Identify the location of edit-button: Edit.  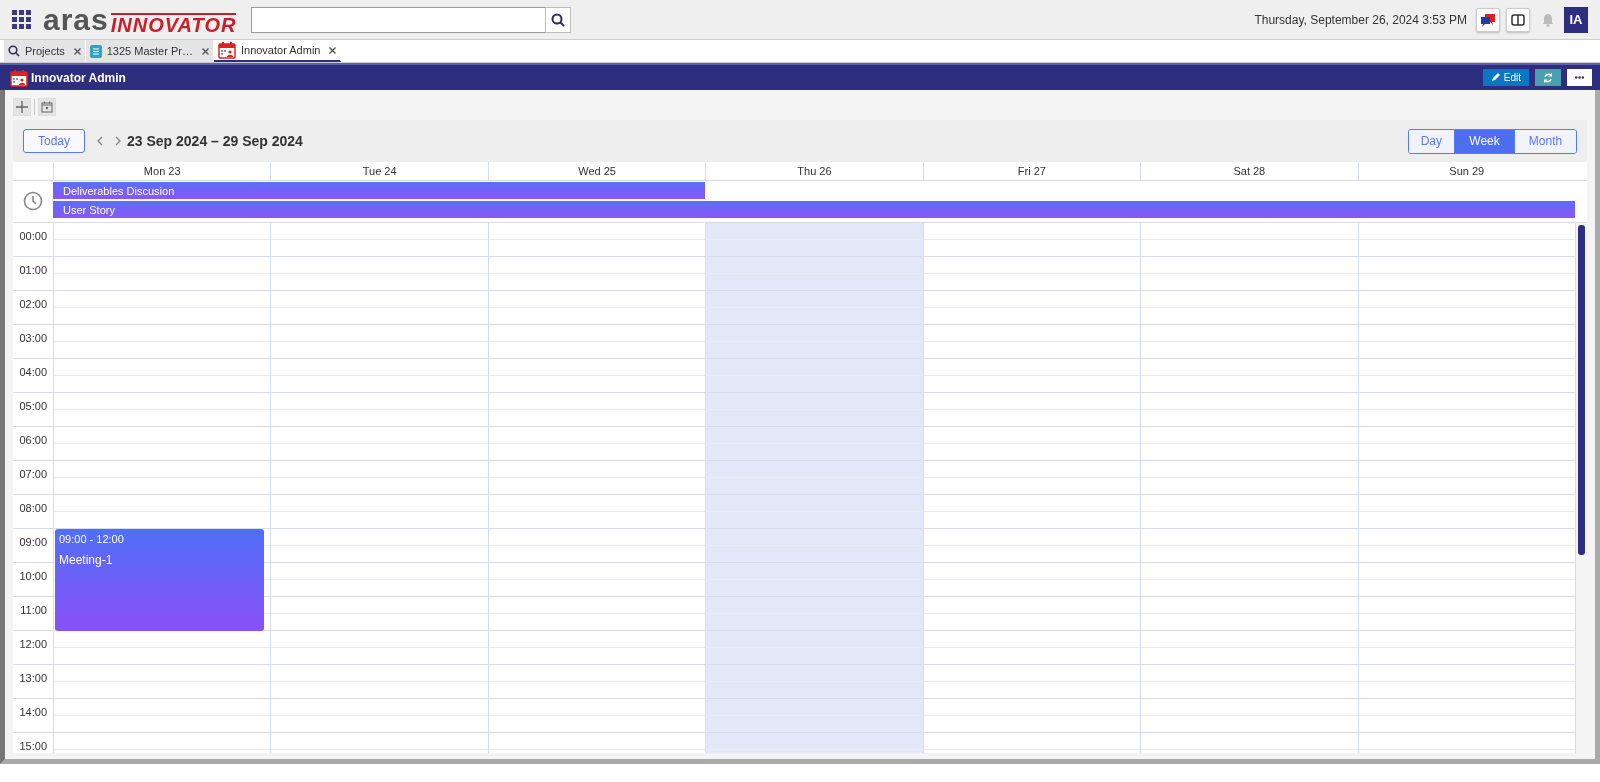
(1505, 77).